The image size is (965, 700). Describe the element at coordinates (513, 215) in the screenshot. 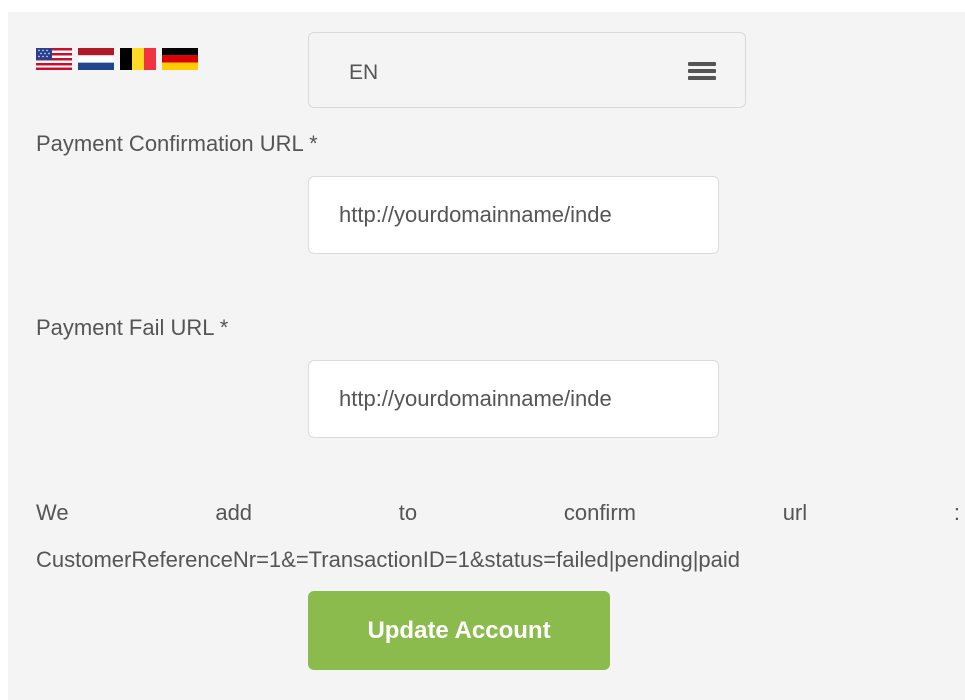

I see `confirmation-url-input` at that location.